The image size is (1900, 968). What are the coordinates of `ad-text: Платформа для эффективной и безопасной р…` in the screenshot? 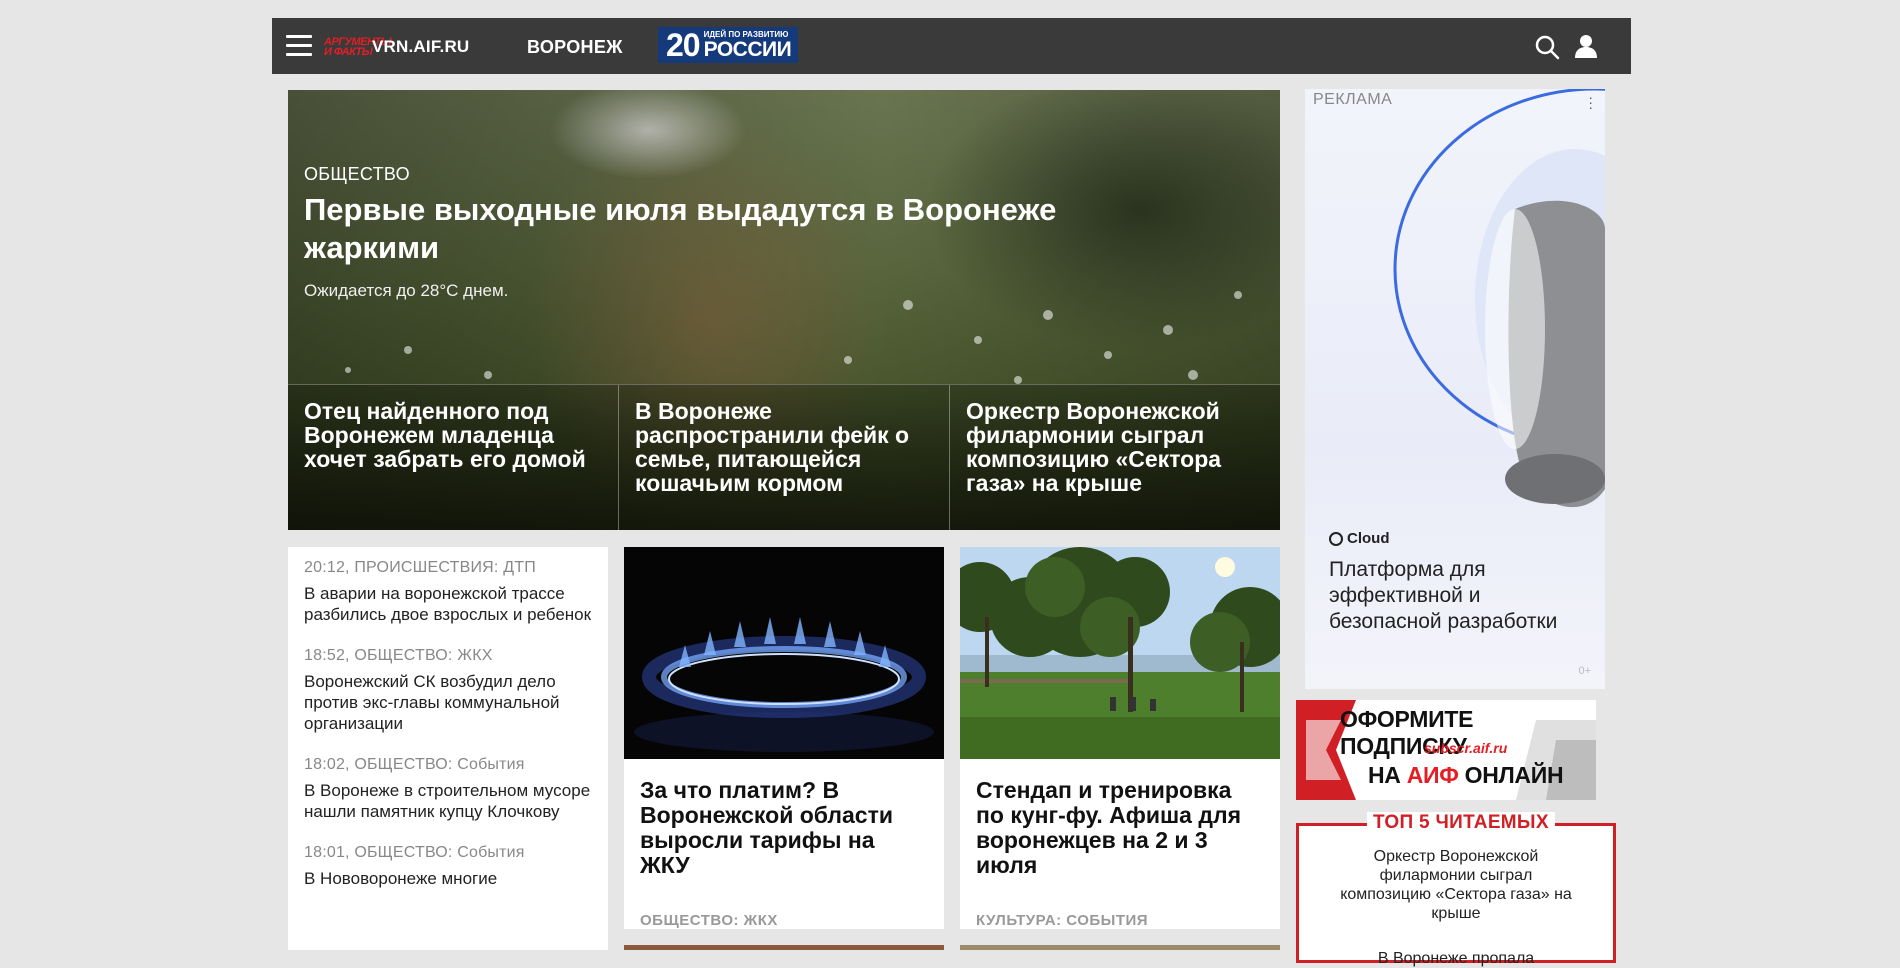 It's located at (1443, 595).